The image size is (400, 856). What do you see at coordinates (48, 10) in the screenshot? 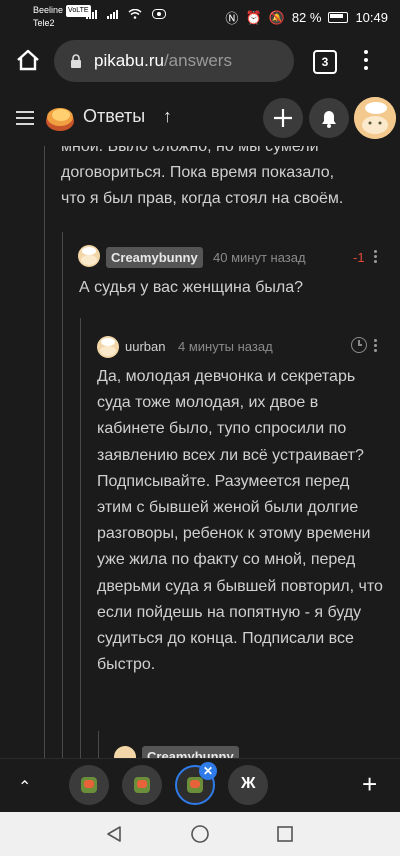
I see `carrier1: Beeline` at bounding box center [48, 10].